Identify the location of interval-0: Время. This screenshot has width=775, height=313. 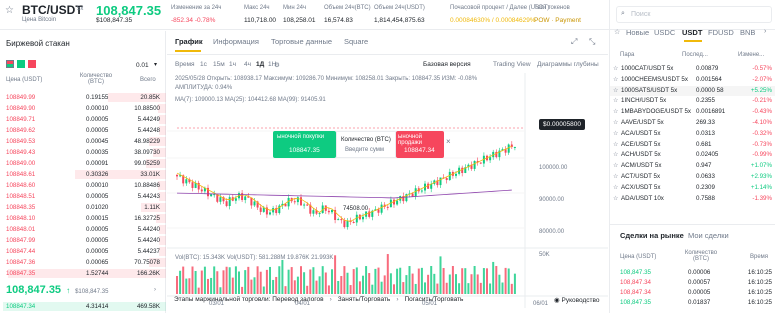
(185, 64).